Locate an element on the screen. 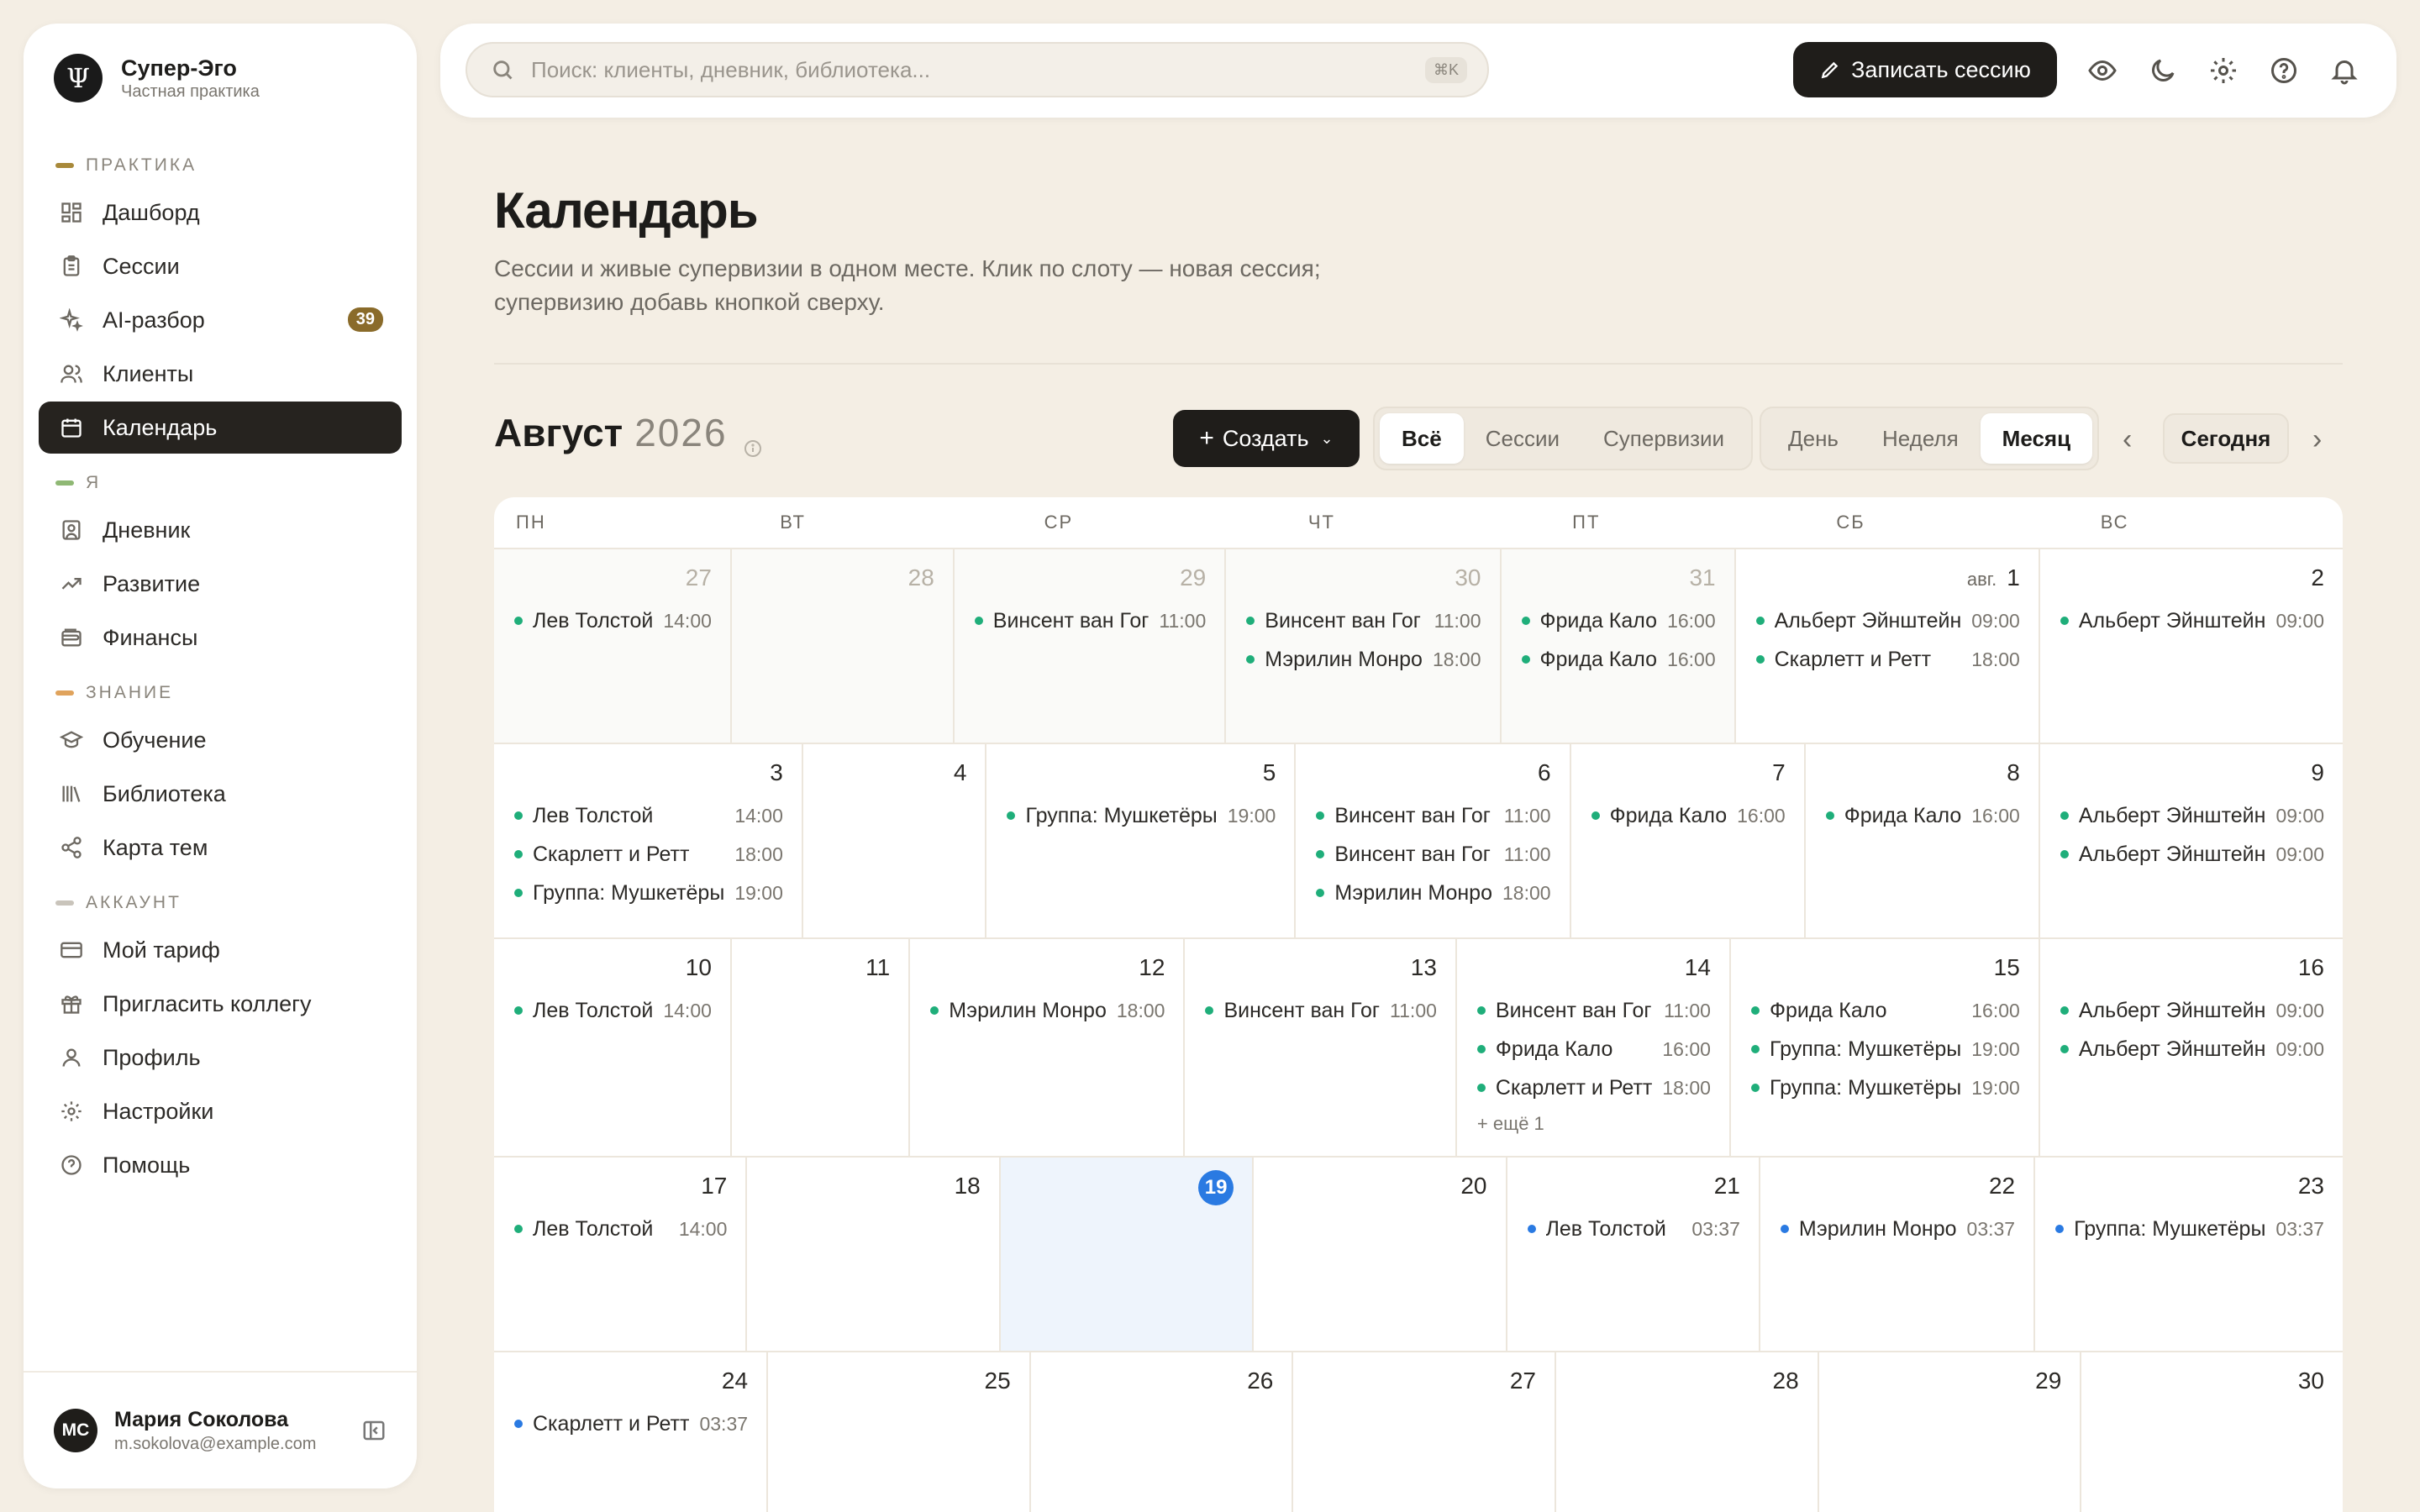 The width and height of the screenshot is (2420, 1512). day-cell: 8 Фрида Кало 16:00 is located at coordinates (1923, 840).